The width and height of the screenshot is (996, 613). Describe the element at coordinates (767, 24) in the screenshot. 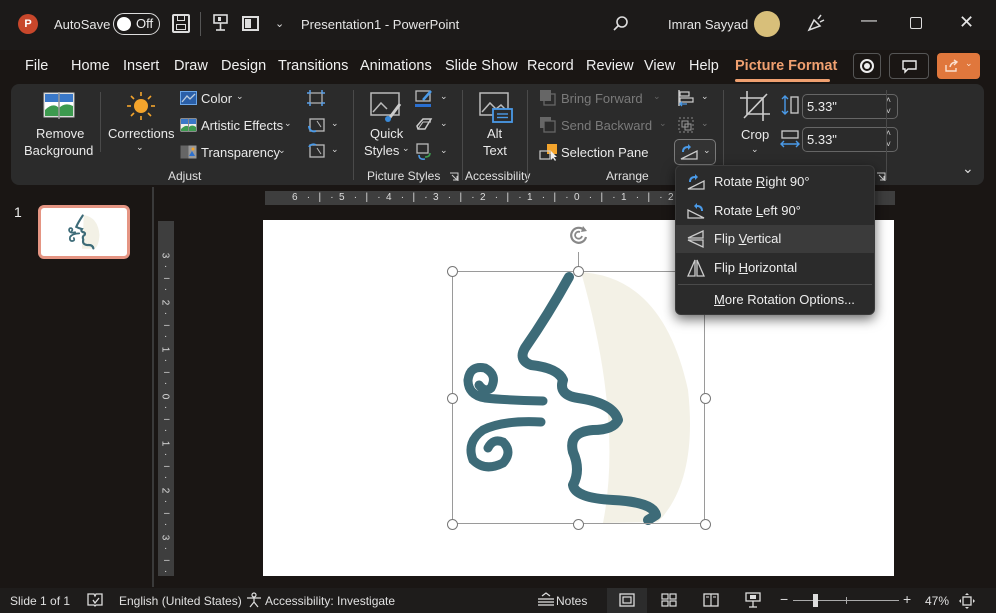

I see `user-avatar` at that location.